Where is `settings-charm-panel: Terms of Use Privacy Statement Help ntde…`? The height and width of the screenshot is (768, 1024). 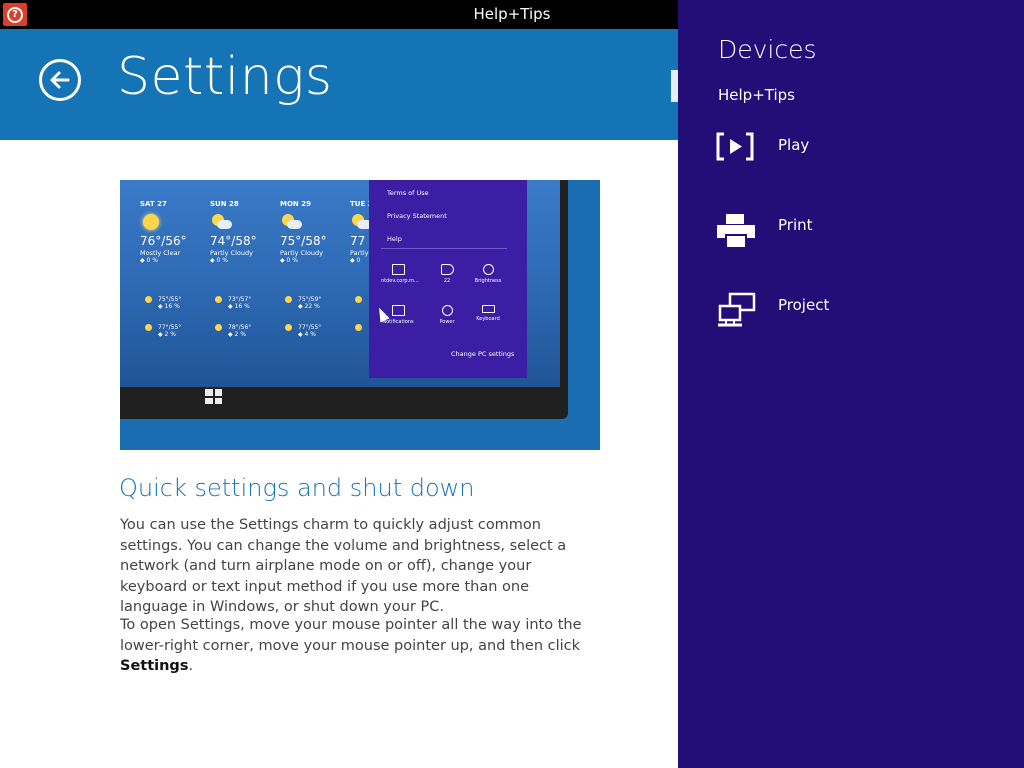 settings-charm-panel: Terms of Use Privacy Statement Help ntde… is located at coordinates (448, 279).